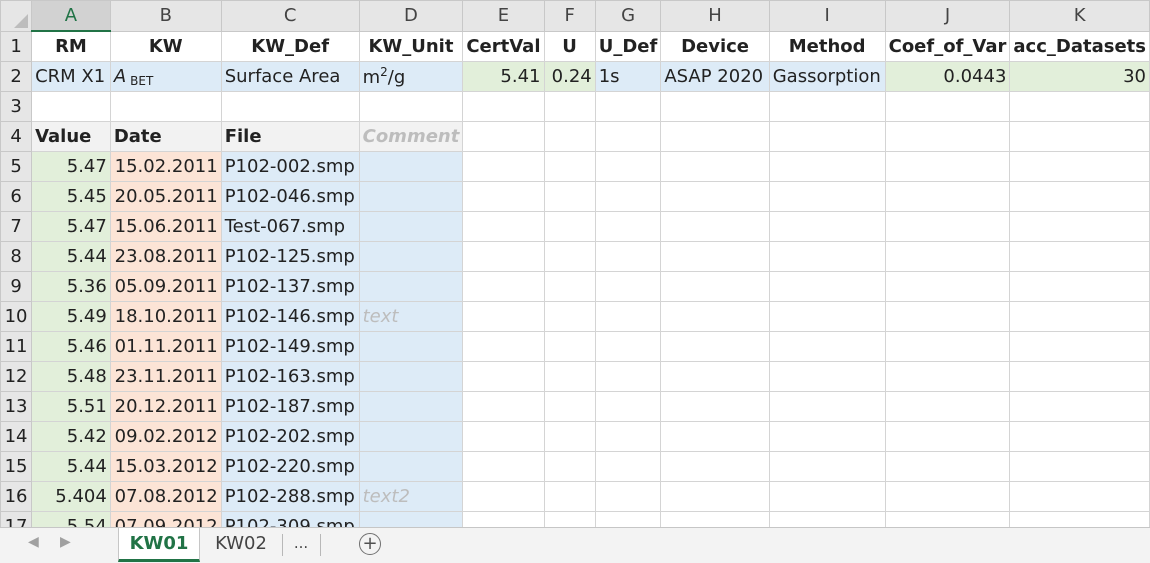 The width and height of the screenshot is (1150, 563). Describe the element at coordinates (71, 136) in the screenshot. I see `cell-a4: Value` at that location.